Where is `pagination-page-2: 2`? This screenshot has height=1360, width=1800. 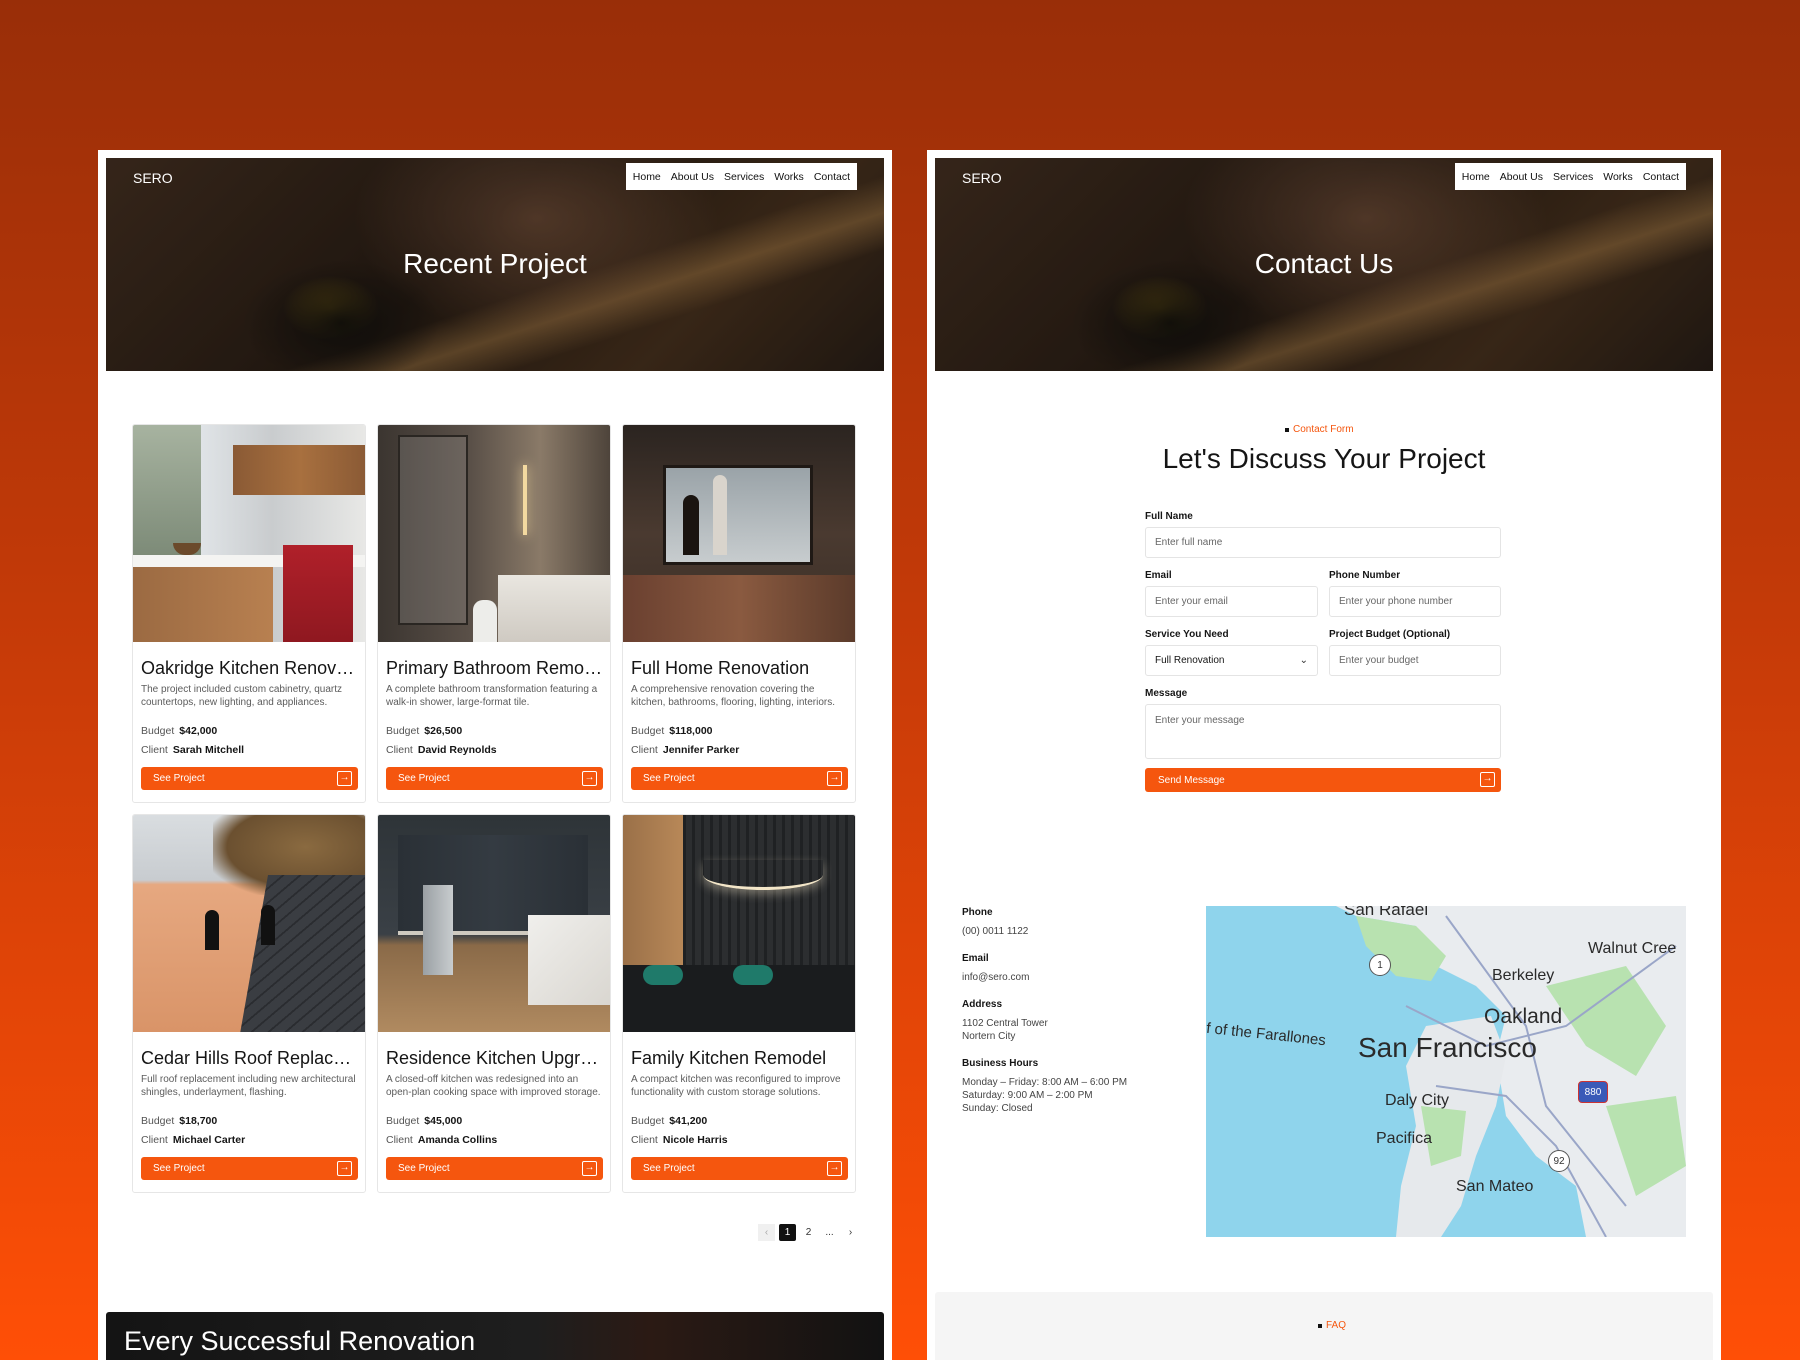 pagination-page-2: 2 is located at coordinates (808, 1232).